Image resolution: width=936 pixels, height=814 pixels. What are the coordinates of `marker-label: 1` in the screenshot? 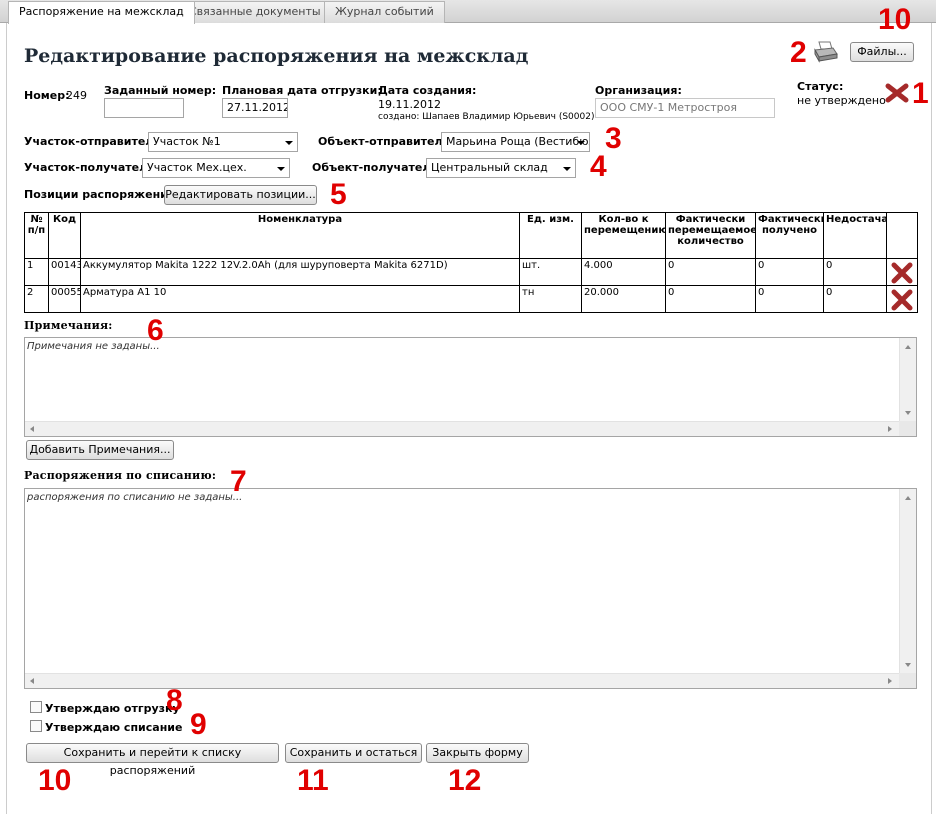 It's located at (920, 93).